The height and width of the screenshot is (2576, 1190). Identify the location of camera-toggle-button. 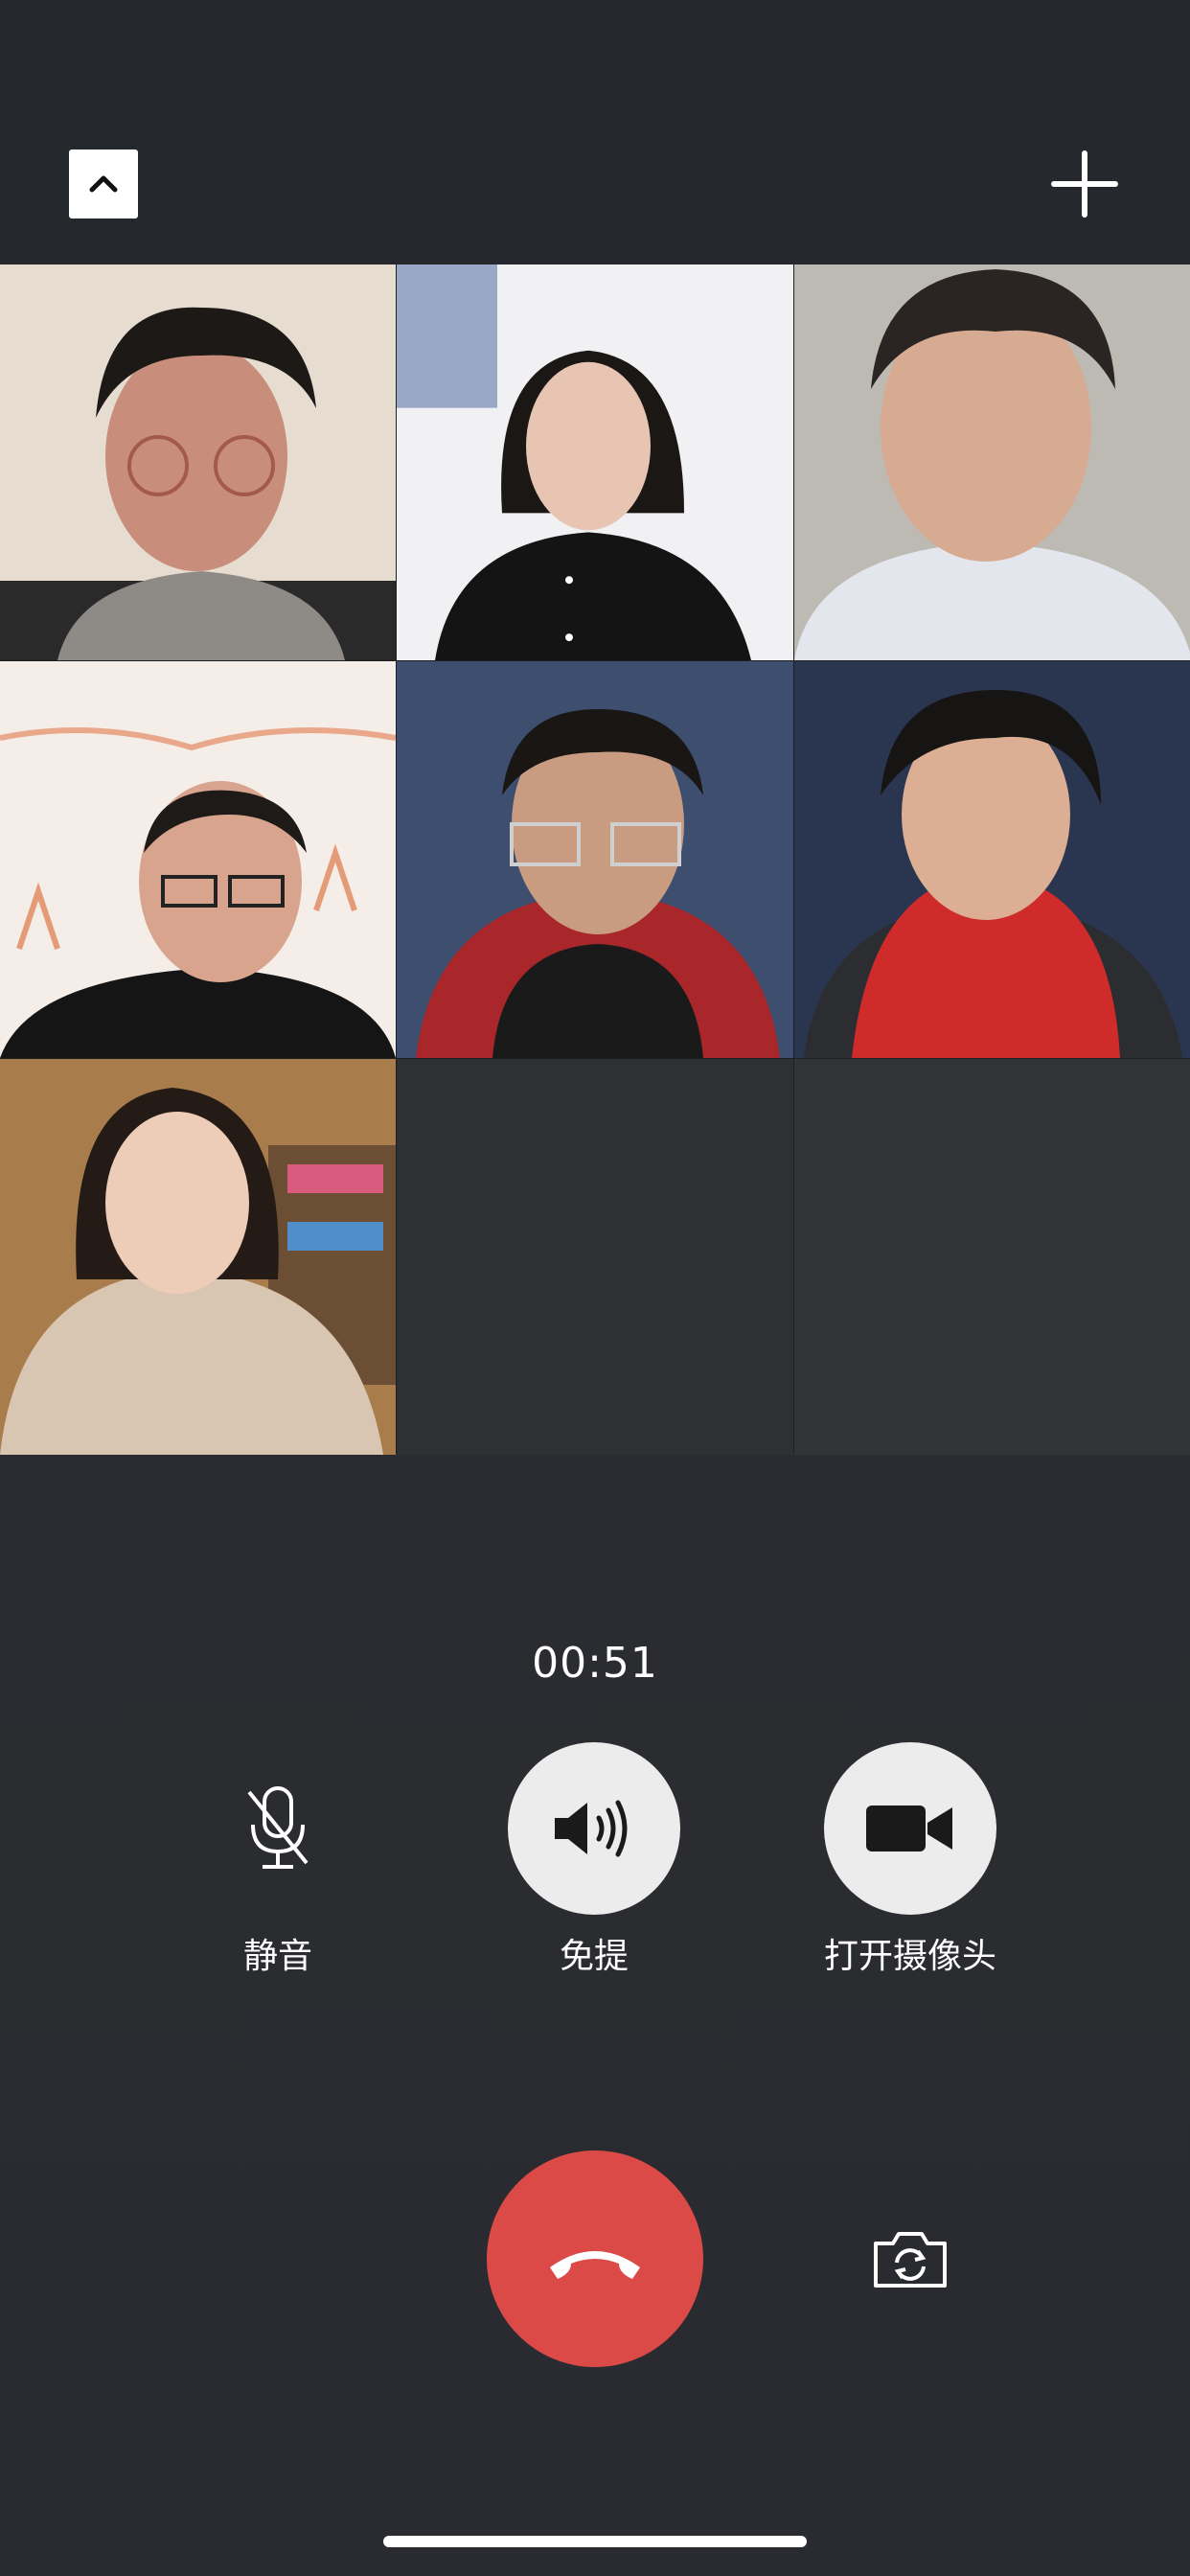
(910, 1828).